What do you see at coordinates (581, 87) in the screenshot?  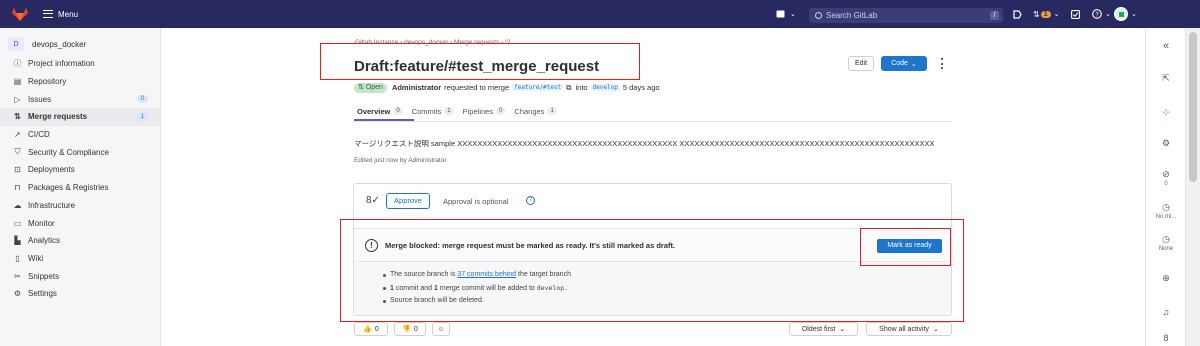 I see `into-text: into` at bounding box center [581, 87].